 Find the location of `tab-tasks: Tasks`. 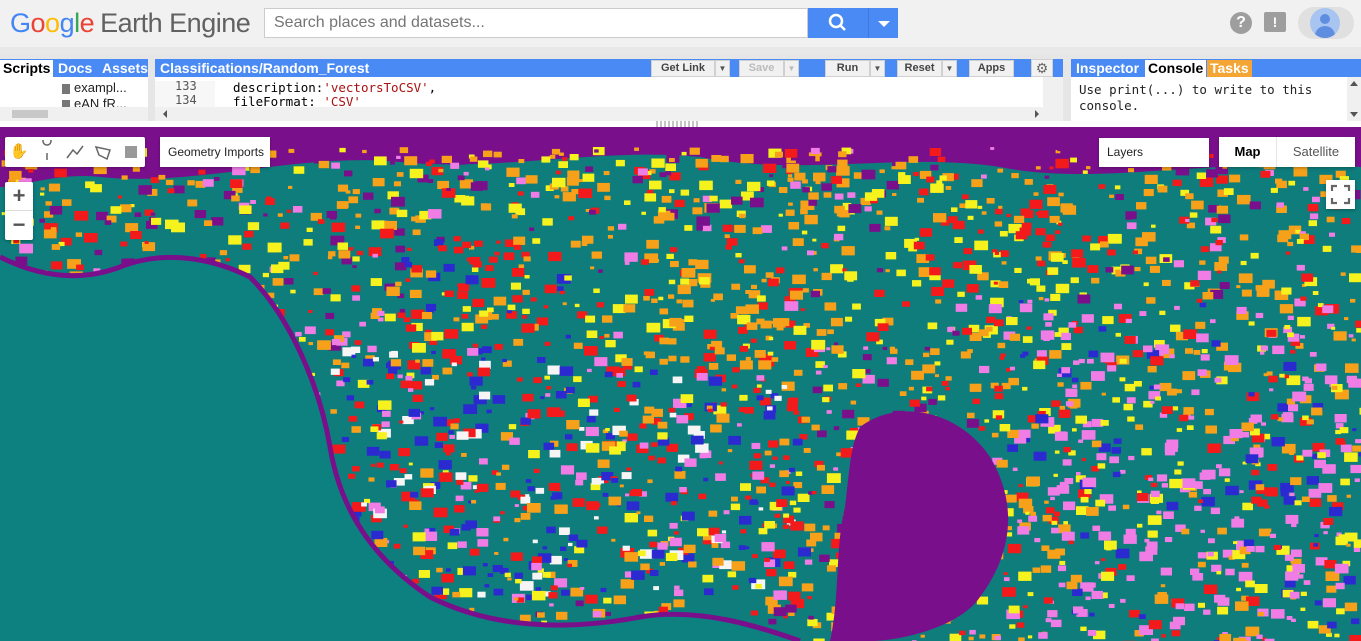

tab-tasks: Tasks is located at coordinates (1229, 68).